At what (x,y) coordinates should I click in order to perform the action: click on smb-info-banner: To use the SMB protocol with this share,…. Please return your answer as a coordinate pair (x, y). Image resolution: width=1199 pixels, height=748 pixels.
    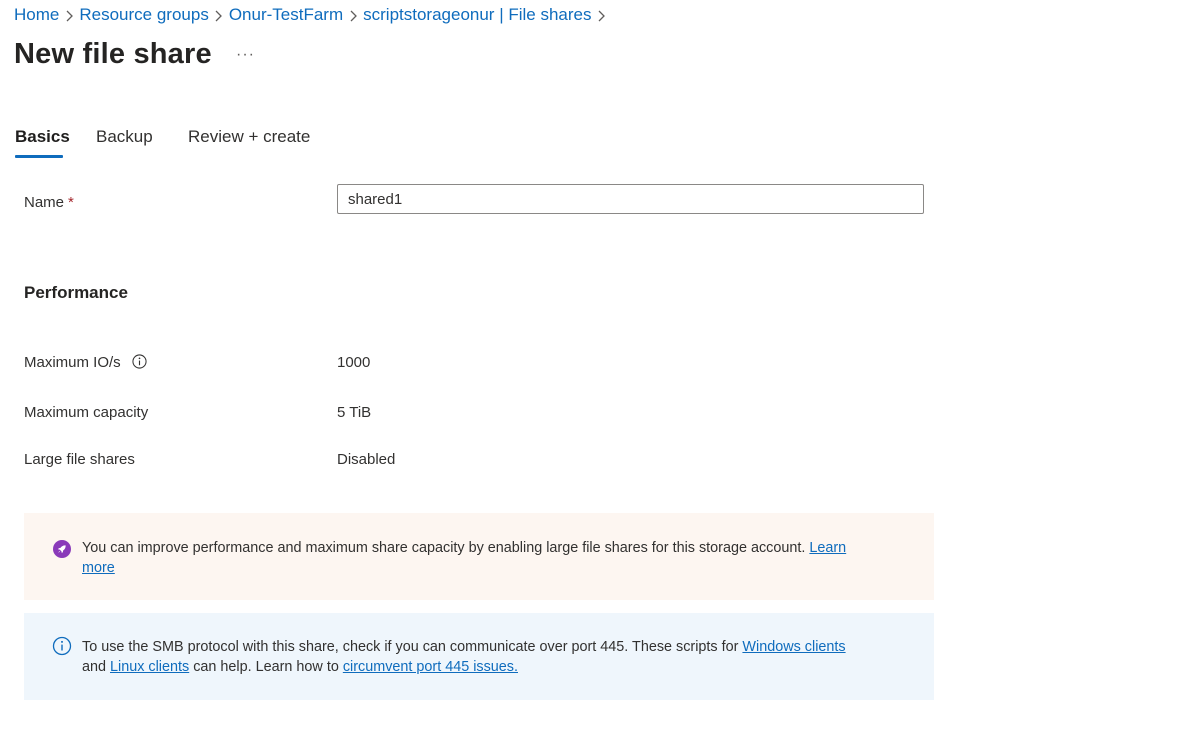
    Looking at the image, I should click on (479, 656).